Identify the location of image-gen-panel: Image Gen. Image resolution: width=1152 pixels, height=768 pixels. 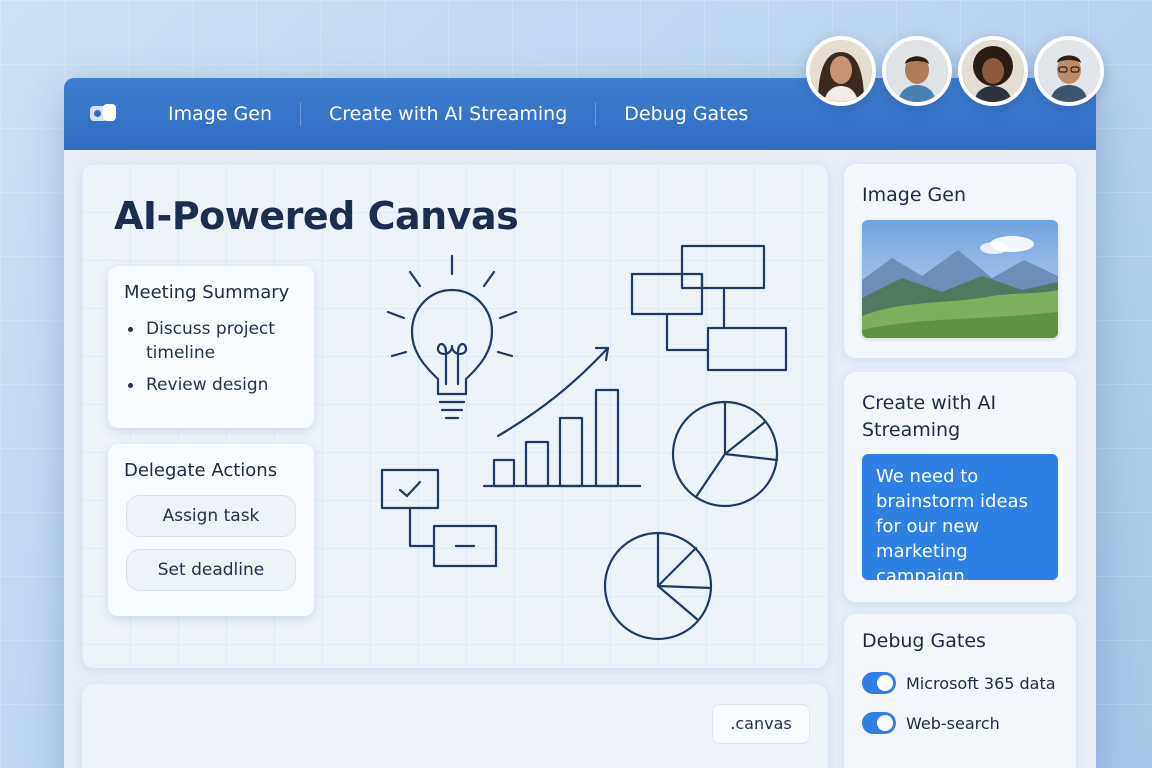
(960, 261).